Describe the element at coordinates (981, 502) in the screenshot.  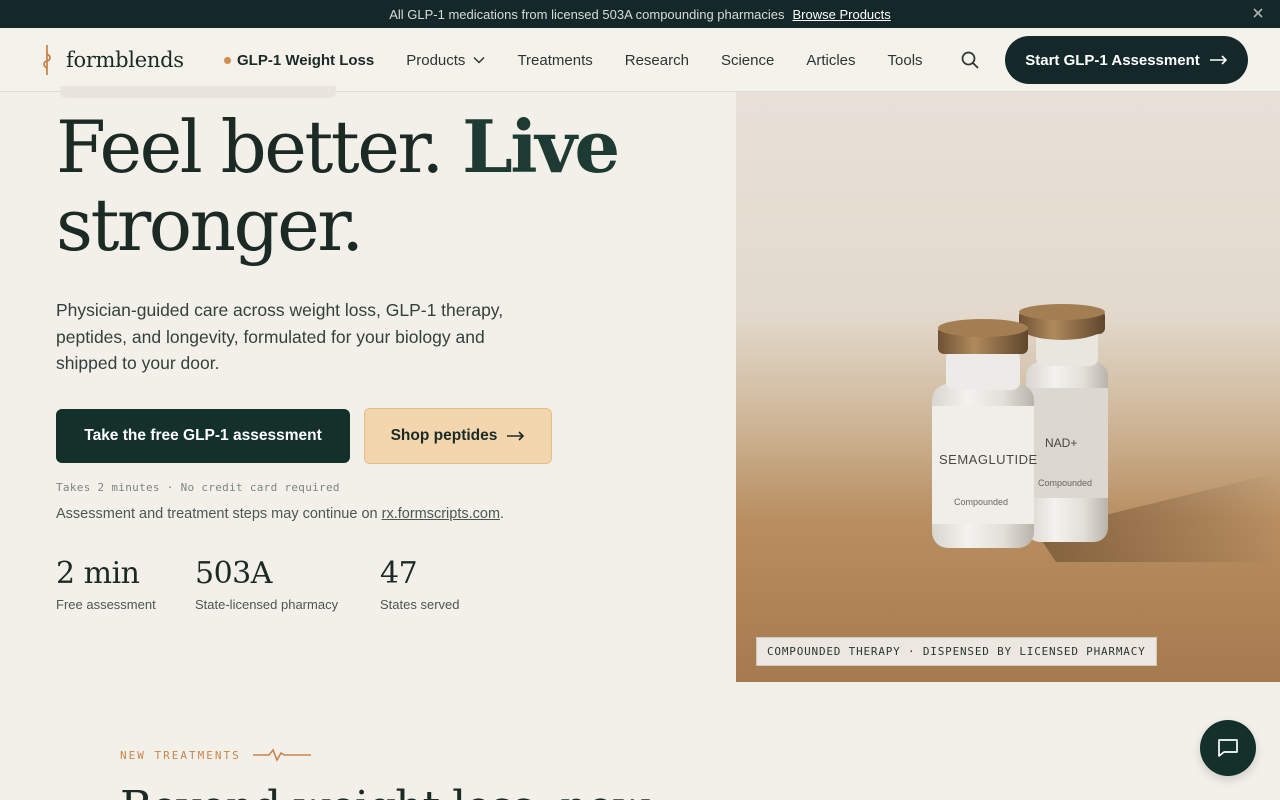
I see `vial-1-sublabel: Compounded` at that location.